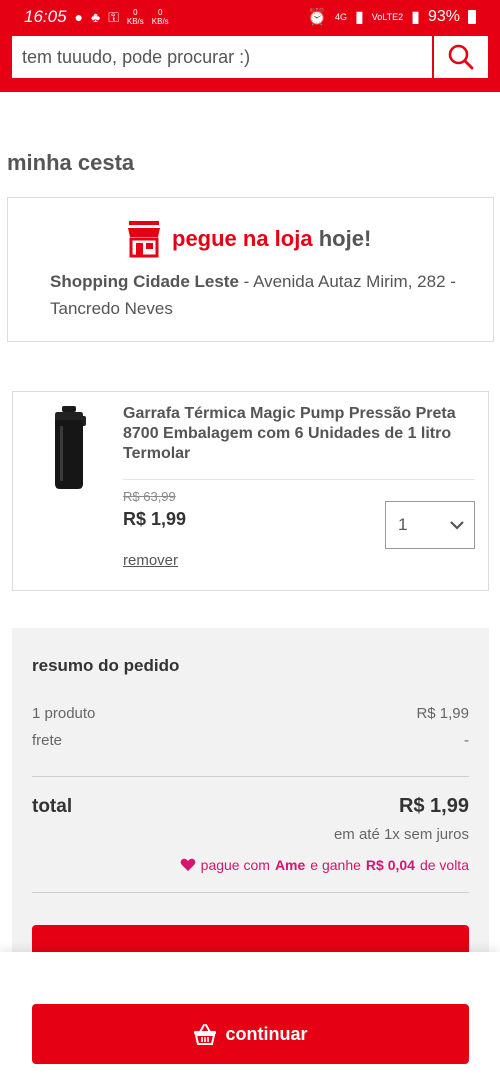 The width and height of the screenshot is (500, 1082). Describe the element at coordinates (45, 16) in the screenshot. I see `status-time: 16:05` at that location.